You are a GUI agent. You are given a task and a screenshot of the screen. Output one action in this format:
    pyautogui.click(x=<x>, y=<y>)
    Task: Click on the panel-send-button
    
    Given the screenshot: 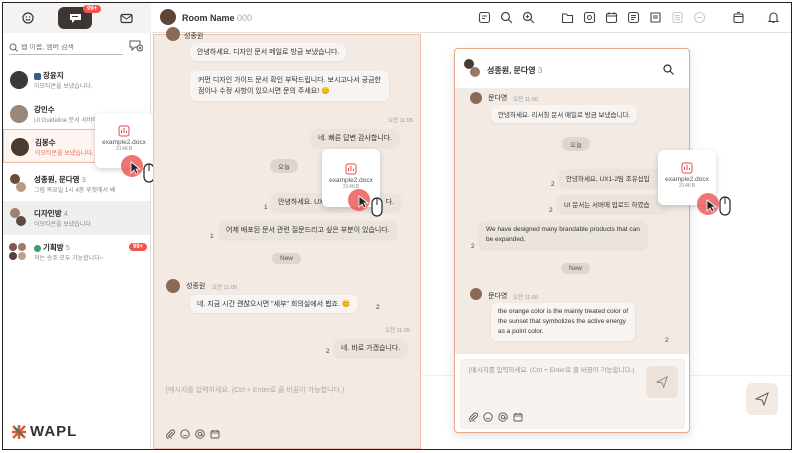 What is the action you would take?
    pyautogui.click(x=662, y=382)
    